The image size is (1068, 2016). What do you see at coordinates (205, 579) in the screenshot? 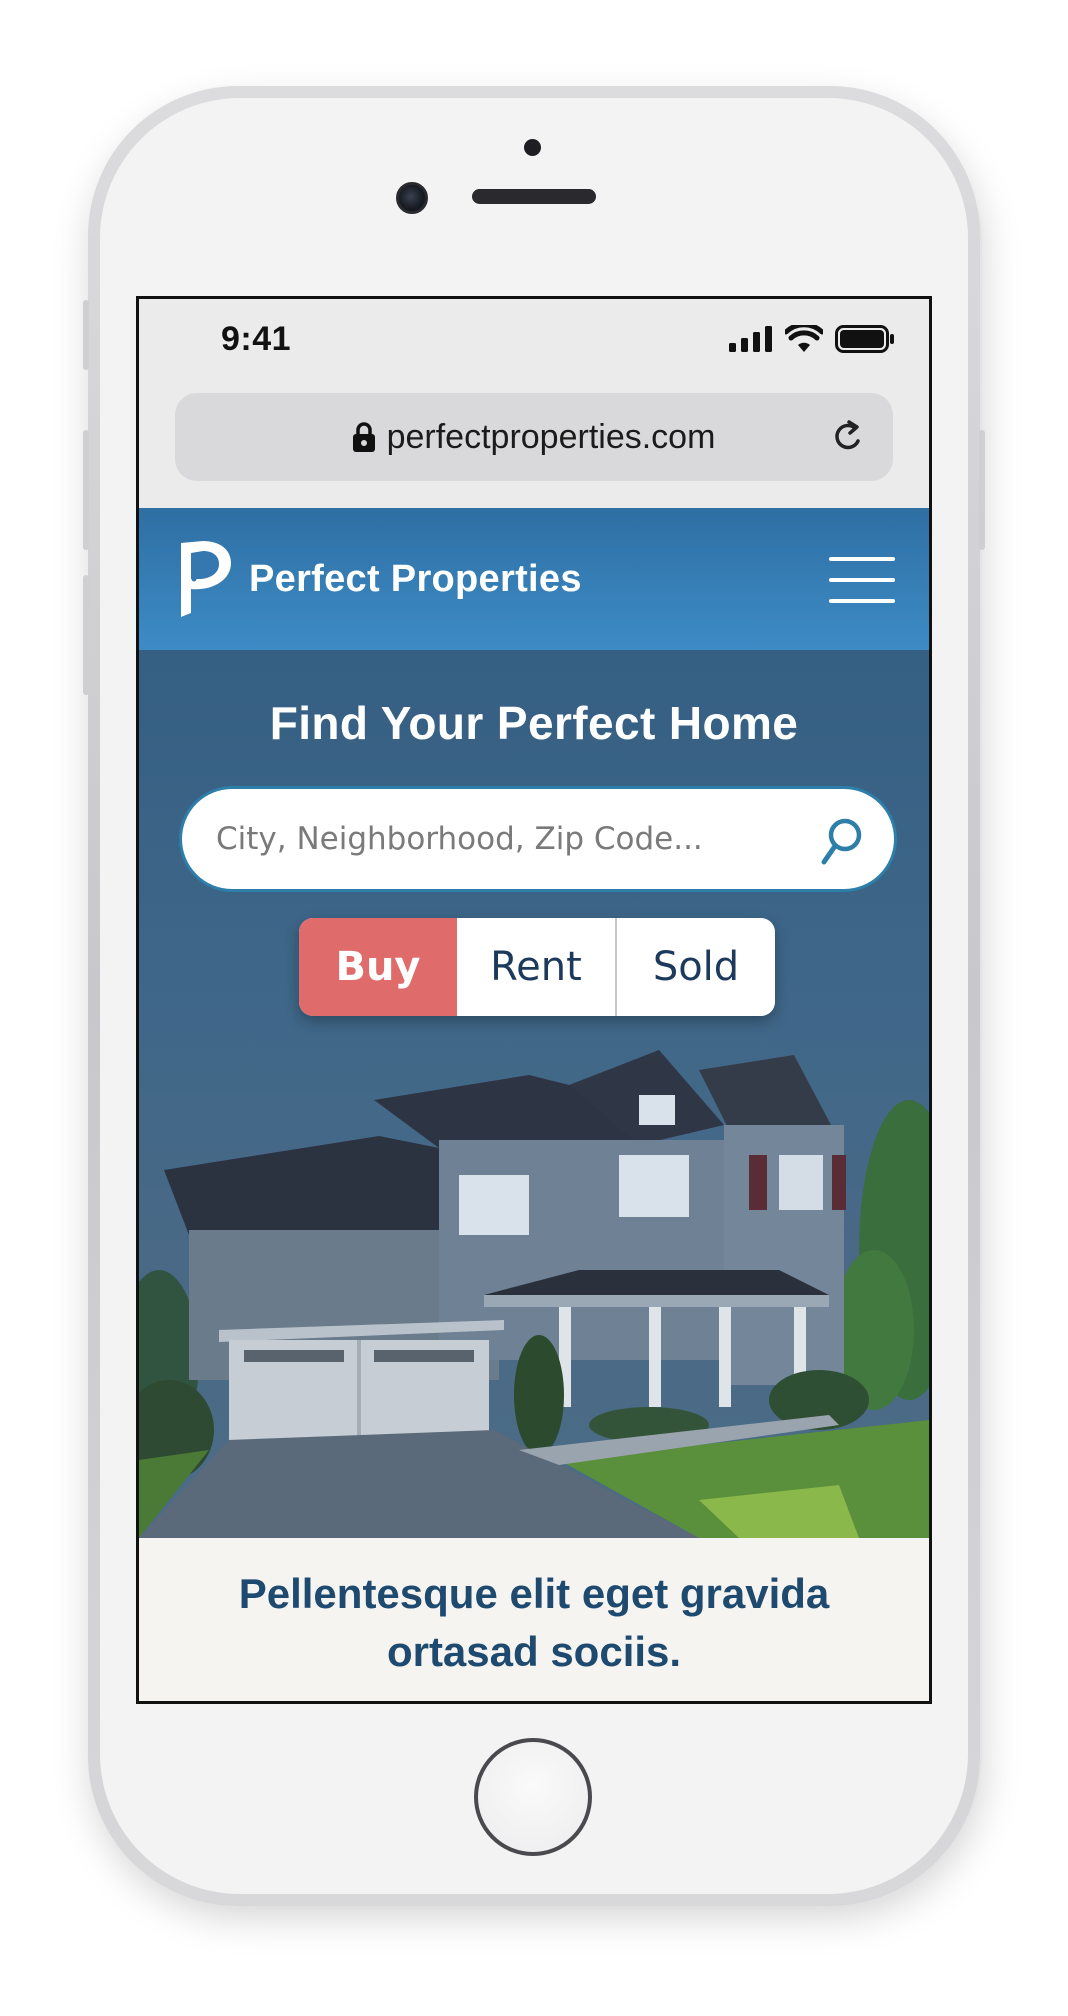
I see `perfect-properties-logo` at bounding box center [205, 579].